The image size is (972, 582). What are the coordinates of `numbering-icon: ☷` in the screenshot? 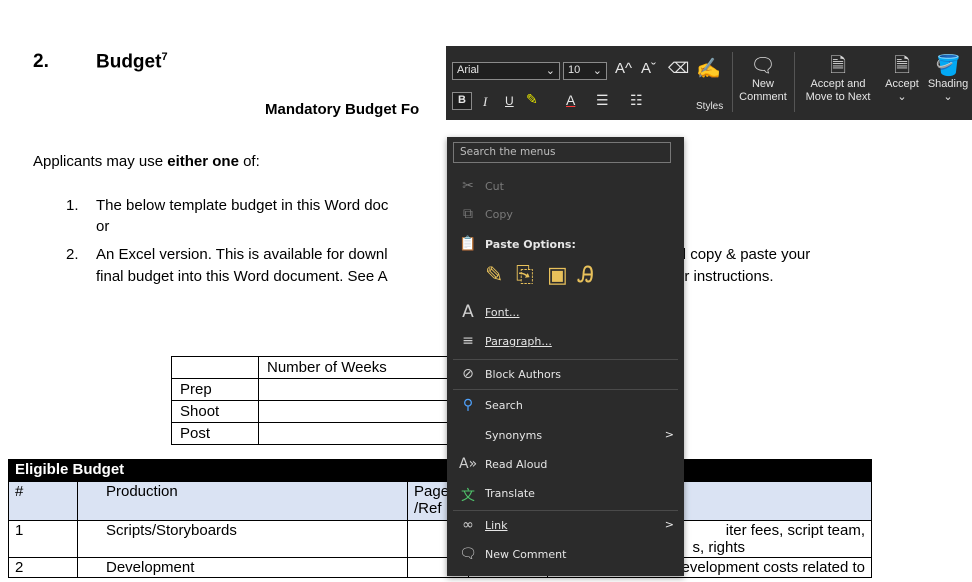 It's located at (636, 100).